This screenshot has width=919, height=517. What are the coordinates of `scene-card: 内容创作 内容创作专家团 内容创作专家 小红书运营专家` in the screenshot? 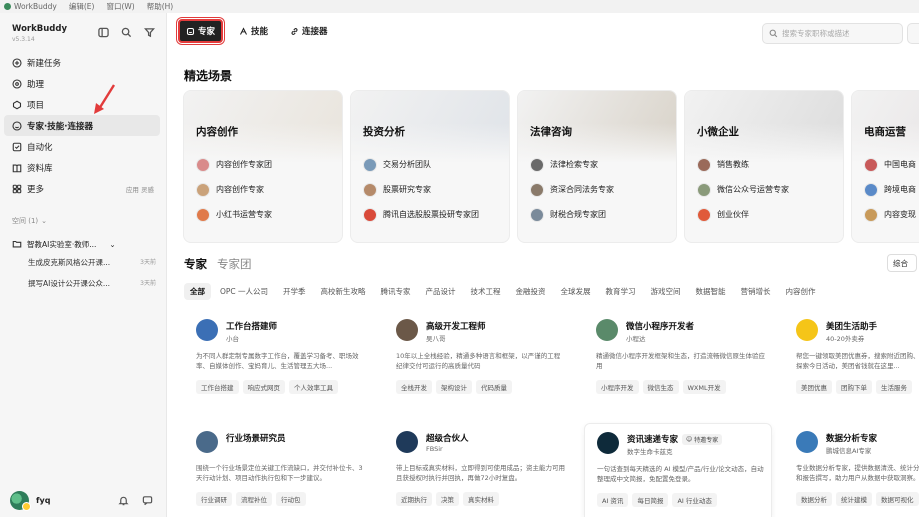 It's located at (263, 166).